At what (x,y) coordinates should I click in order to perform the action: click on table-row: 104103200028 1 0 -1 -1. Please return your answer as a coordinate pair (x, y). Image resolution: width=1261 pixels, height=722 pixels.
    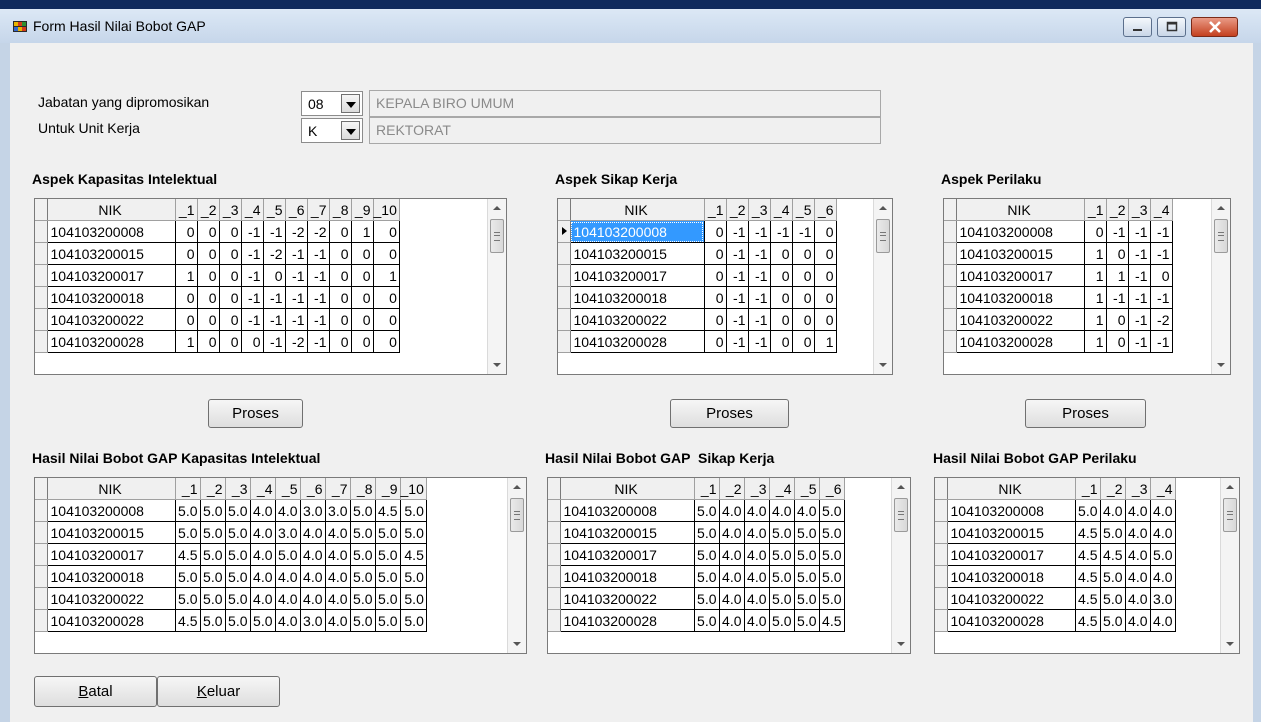
    Looking at the image, I should click on (1058, 341).